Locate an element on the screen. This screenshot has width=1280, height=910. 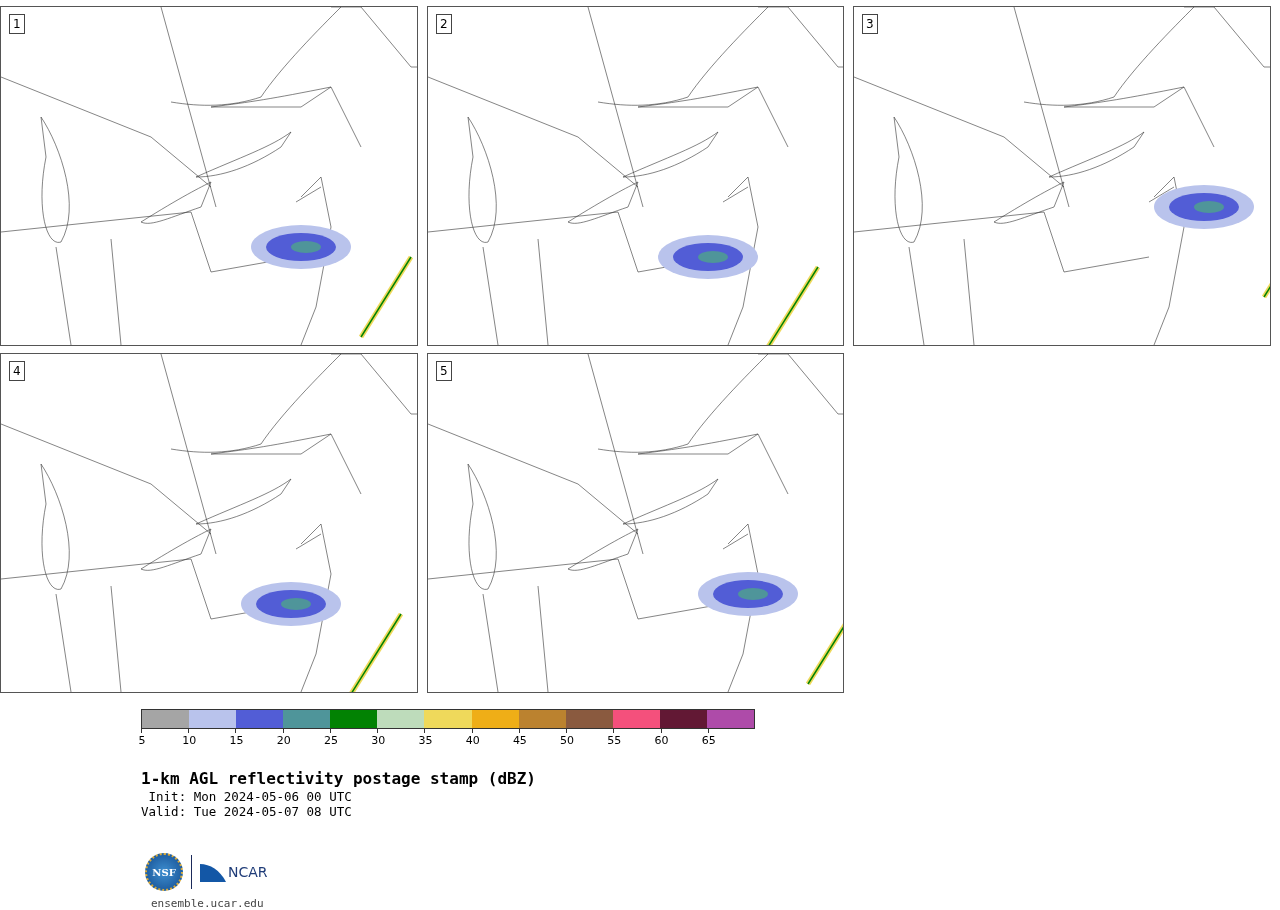
tick-label: 10 is located at coordinates (189, 740).